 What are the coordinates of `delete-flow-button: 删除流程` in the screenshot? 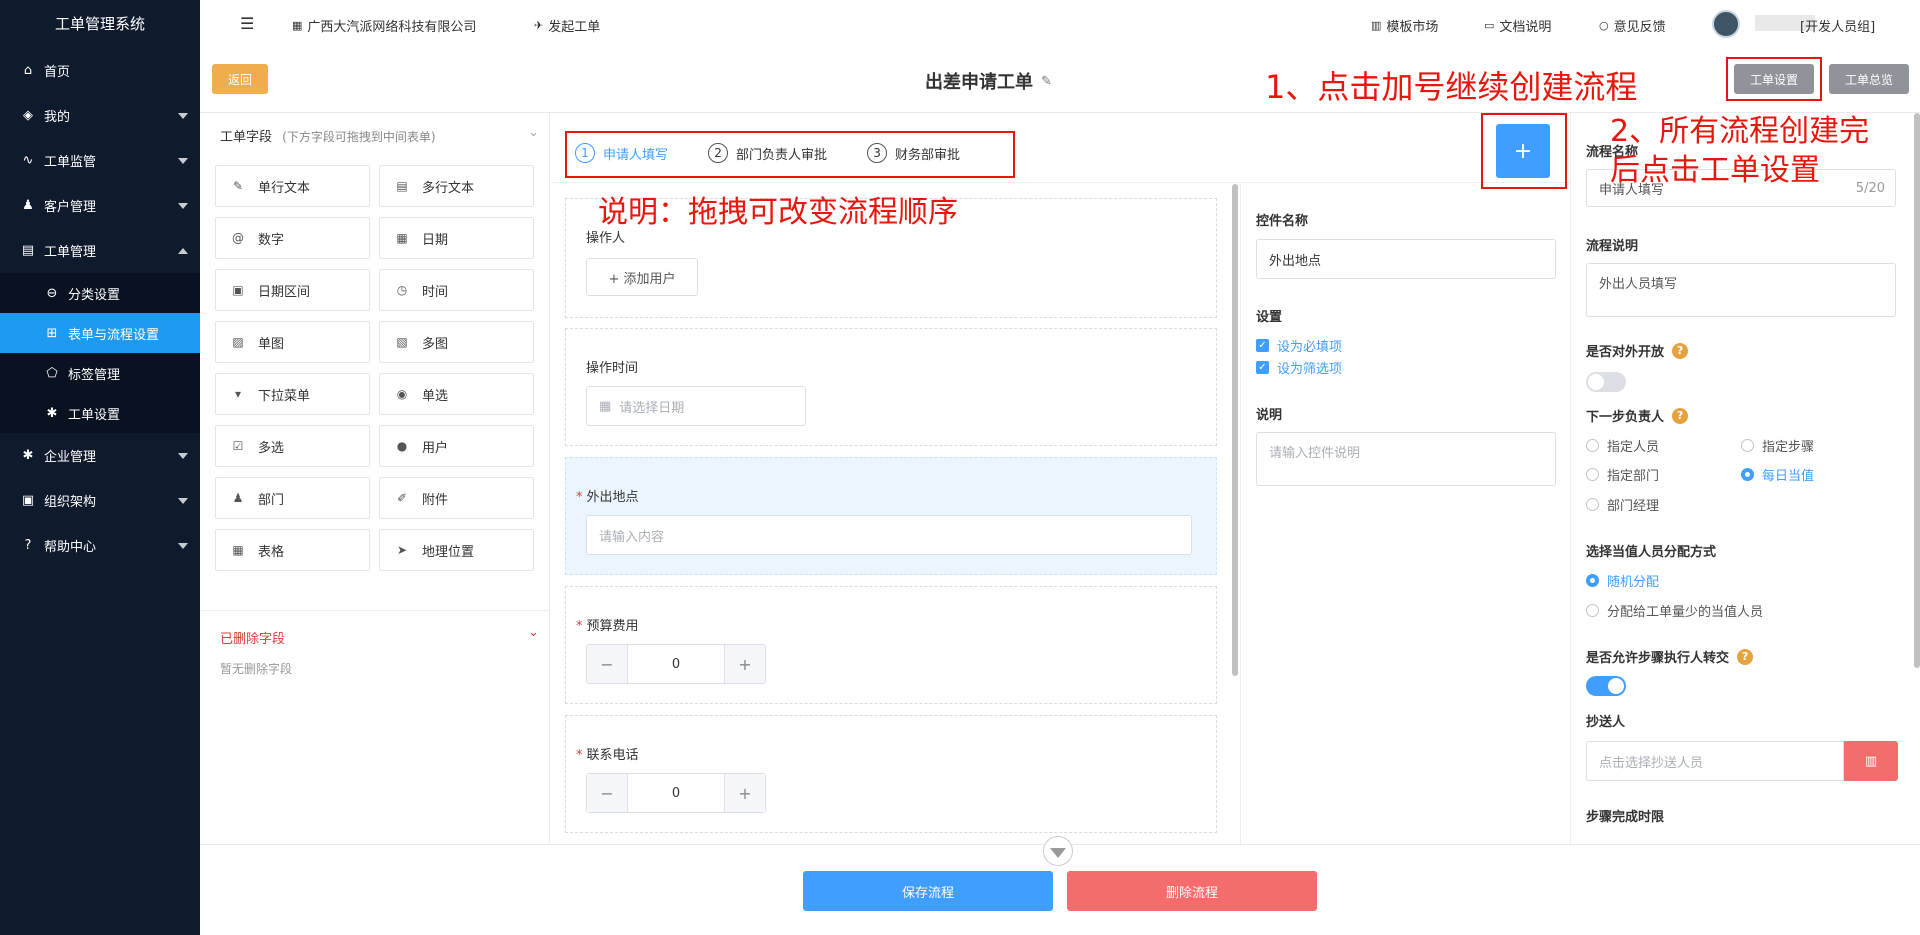 It's located at (1192, 891).